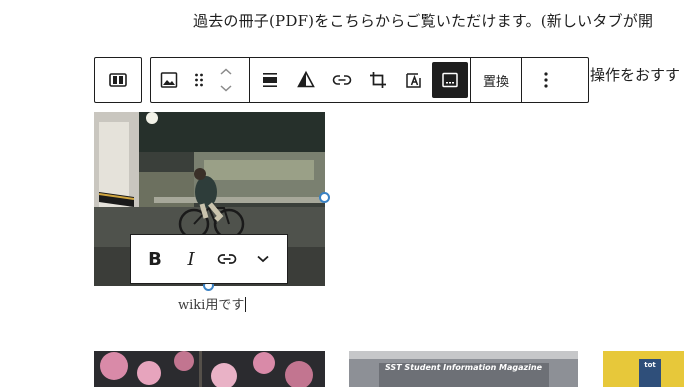  Describe the element at coordinates (246, 304) in the screenshot. I see `text-cursor` at that location.